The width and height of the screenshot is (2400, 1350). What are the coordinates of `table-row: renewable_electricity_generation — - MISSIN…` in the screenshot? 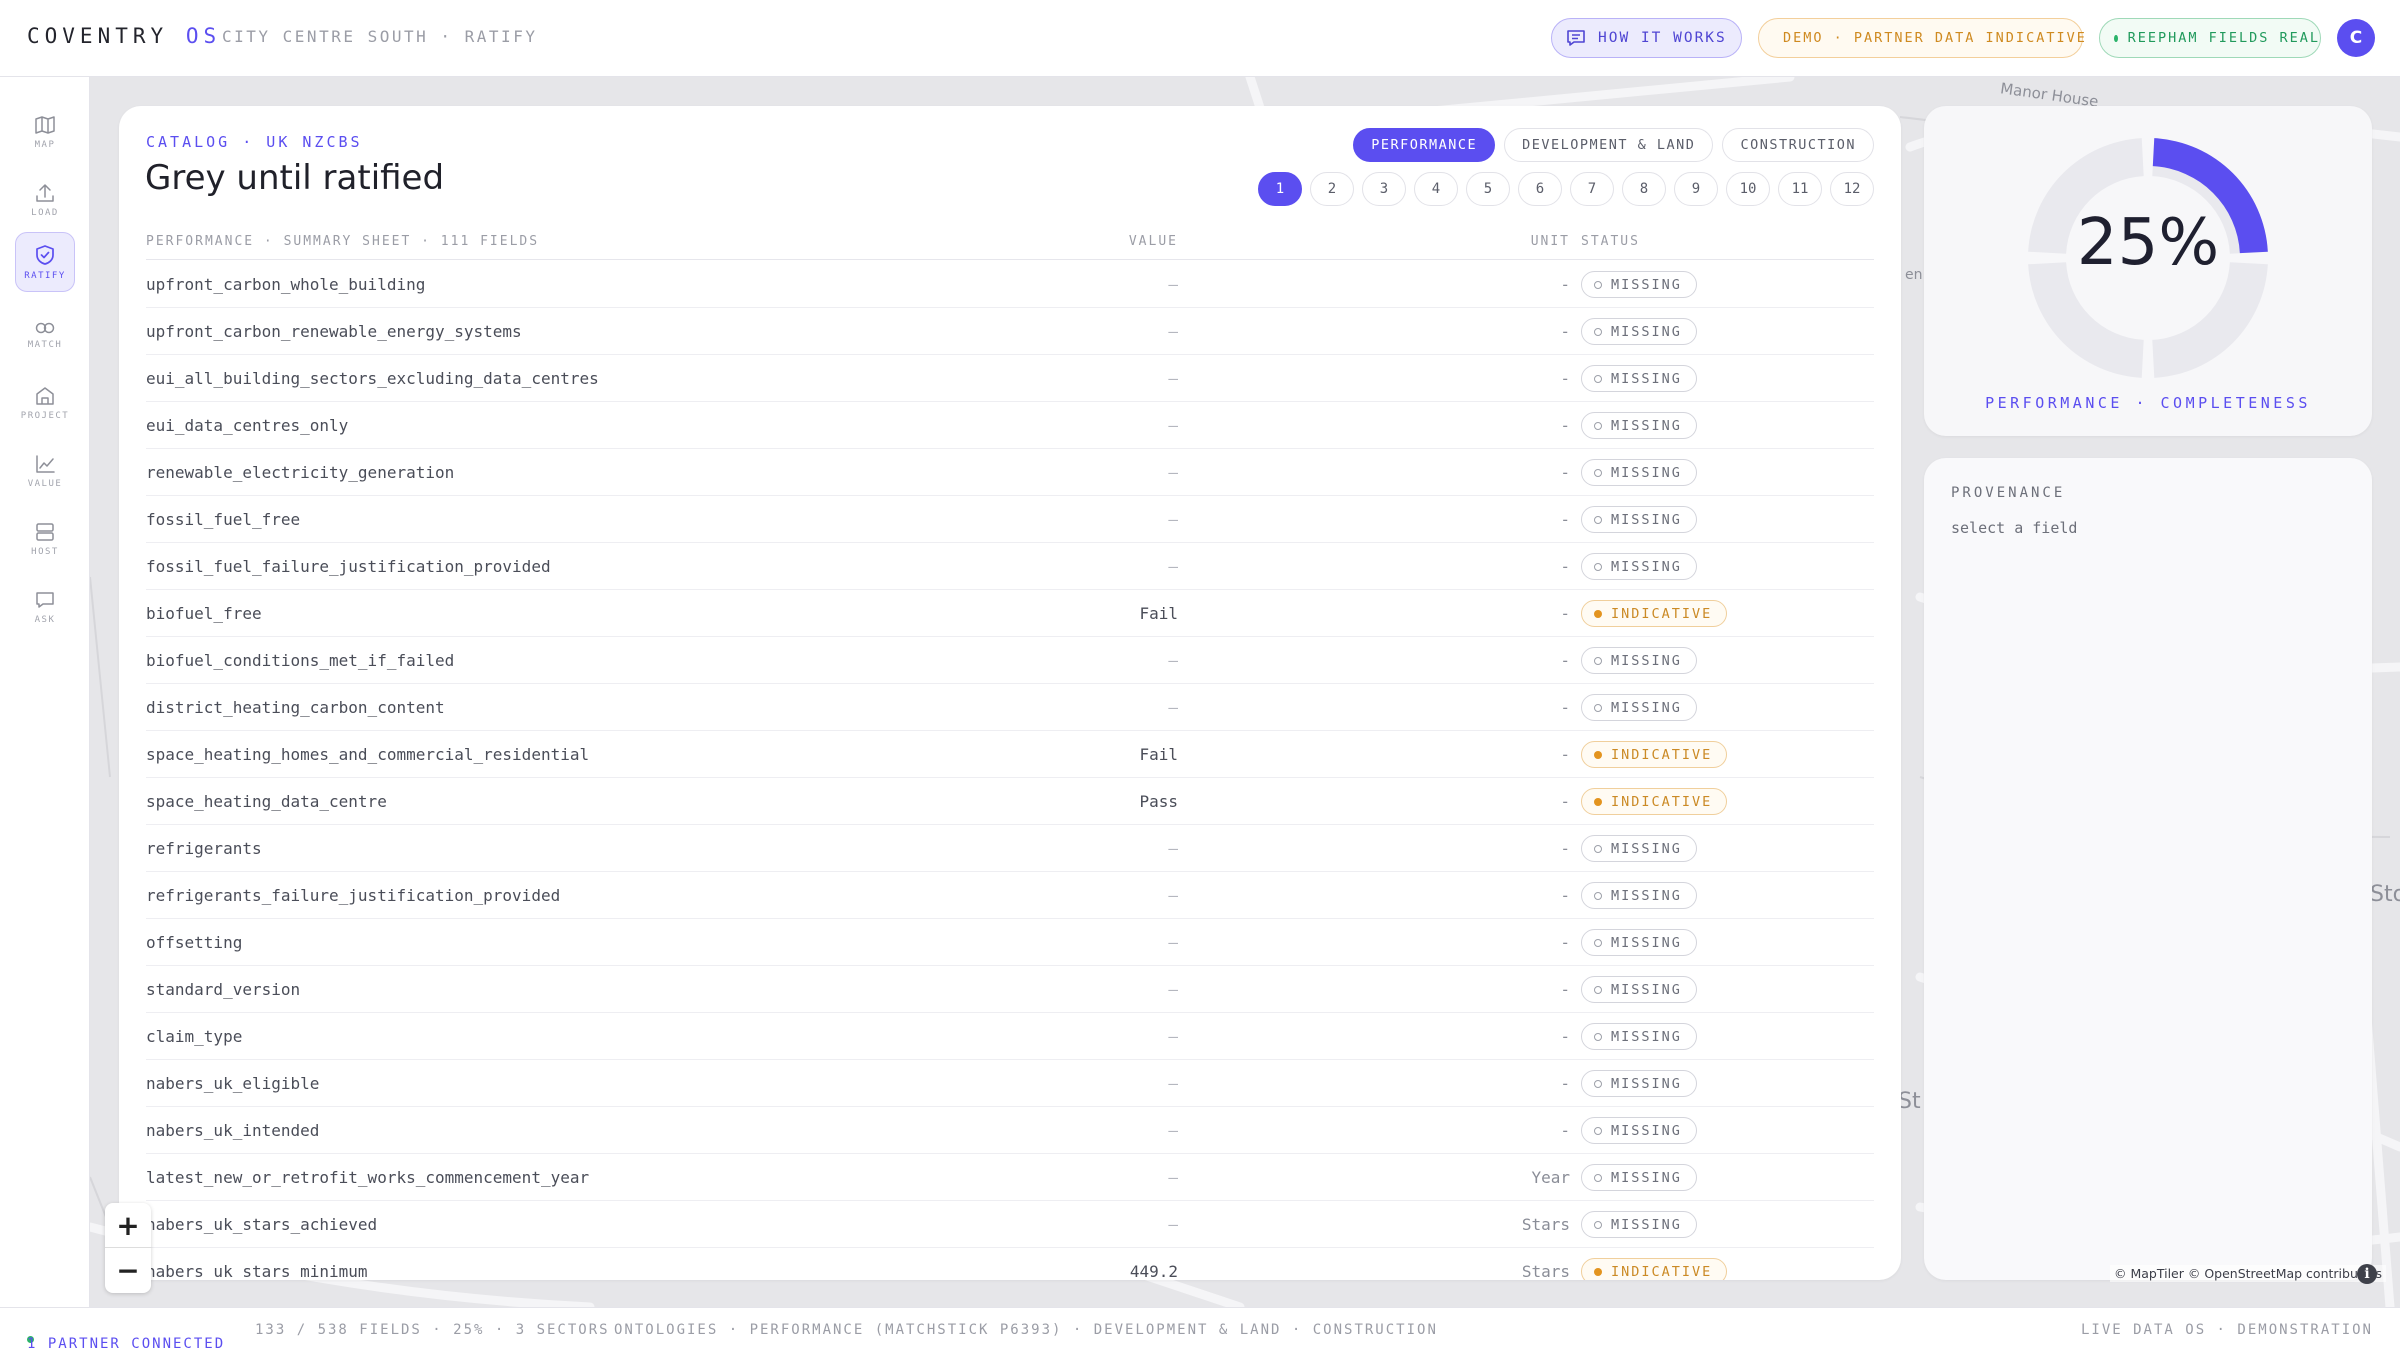 It's located at (1010, 472).